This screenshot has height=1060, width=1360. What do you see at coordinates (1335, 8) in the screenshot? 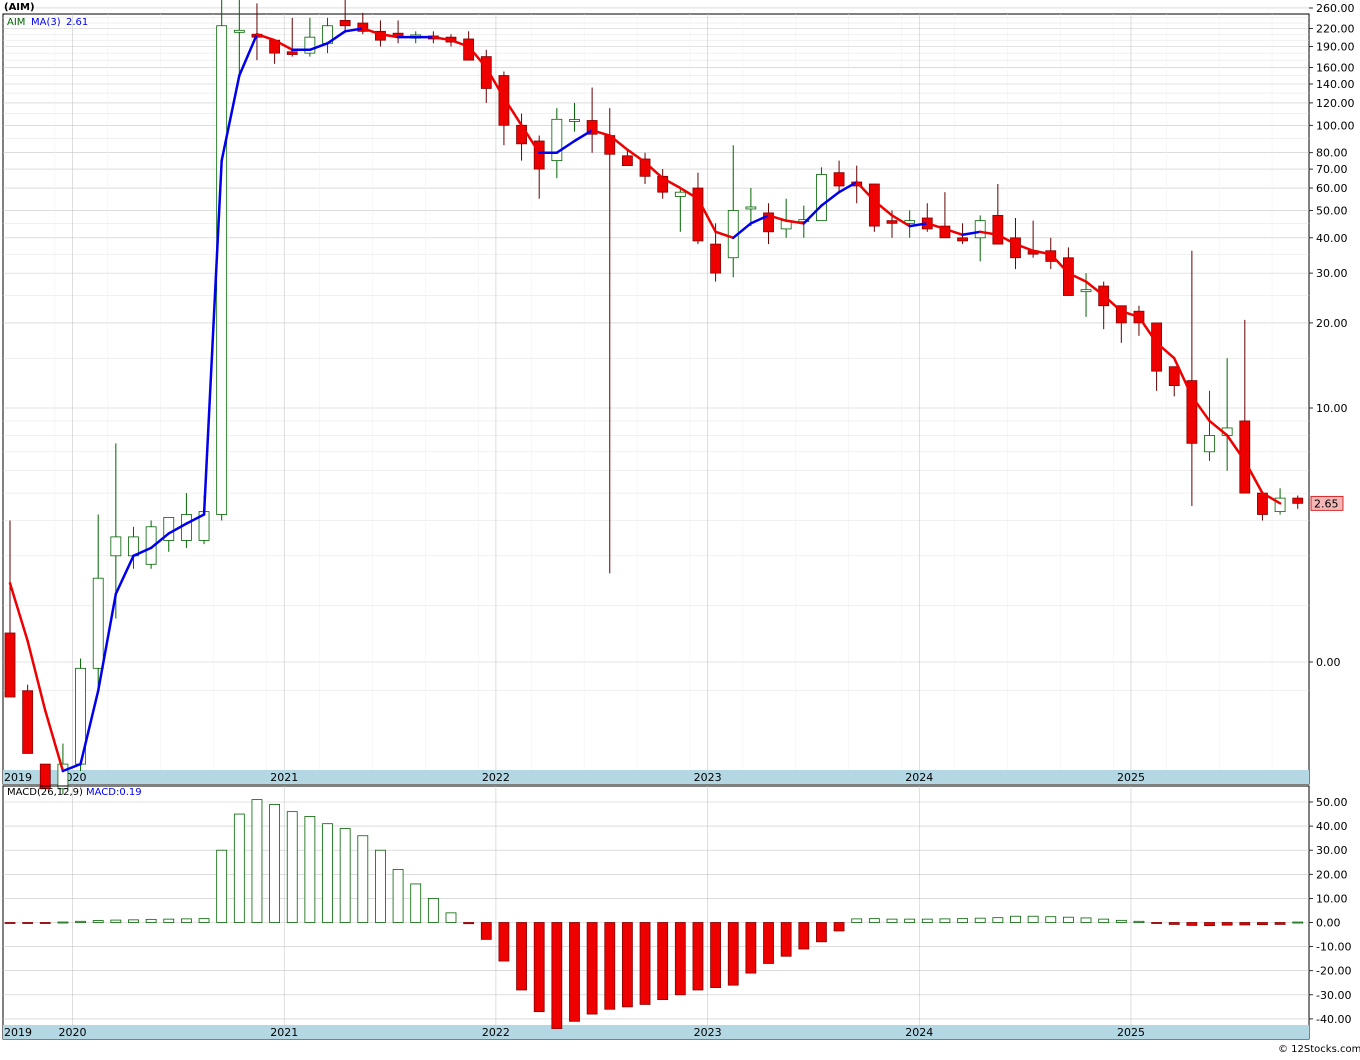
I see `price-tick-label: 260.00` at bounding box center [1335, 8].